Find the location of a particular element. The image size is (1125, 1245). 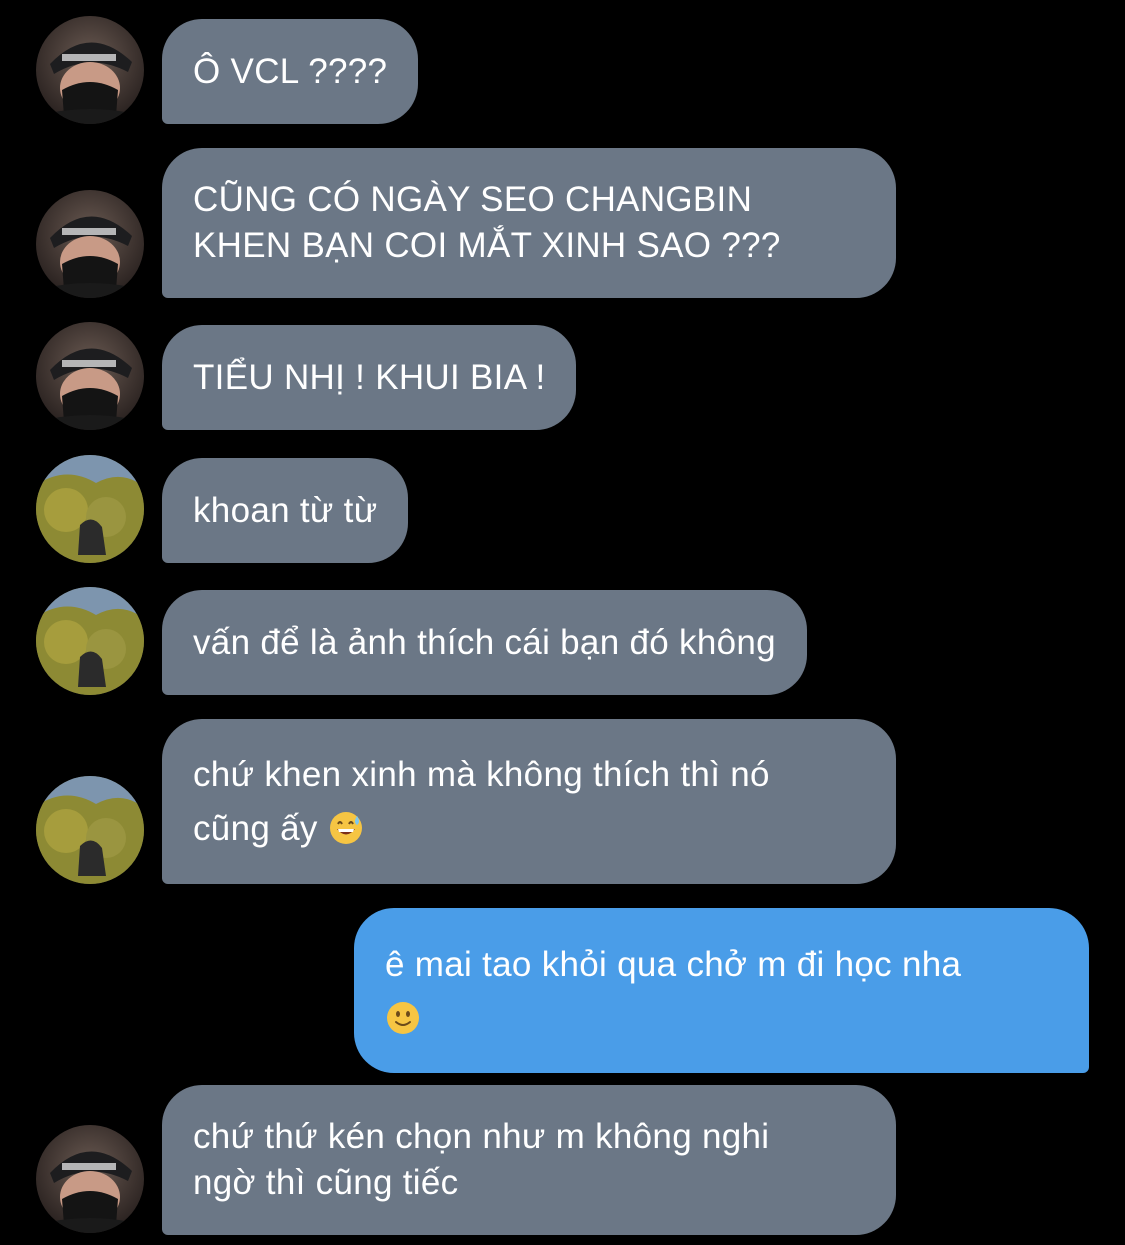

incoming-message-bubble: Ô VCL ???? is located at coordinates (290, 71).